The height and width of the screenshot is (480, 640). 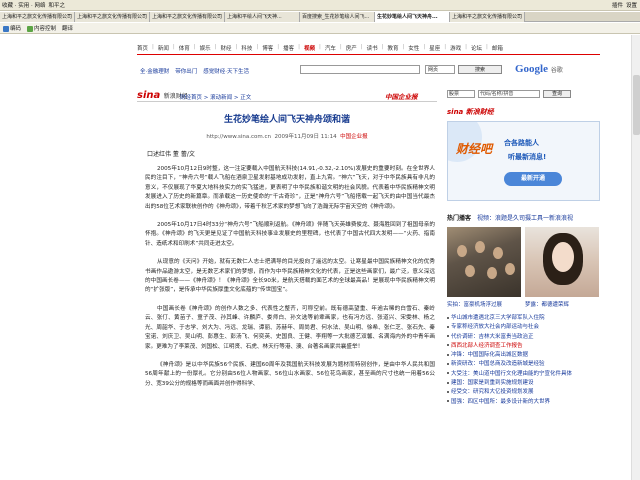 I want to click on nav-item: 星座, so click(x=434, y=48).